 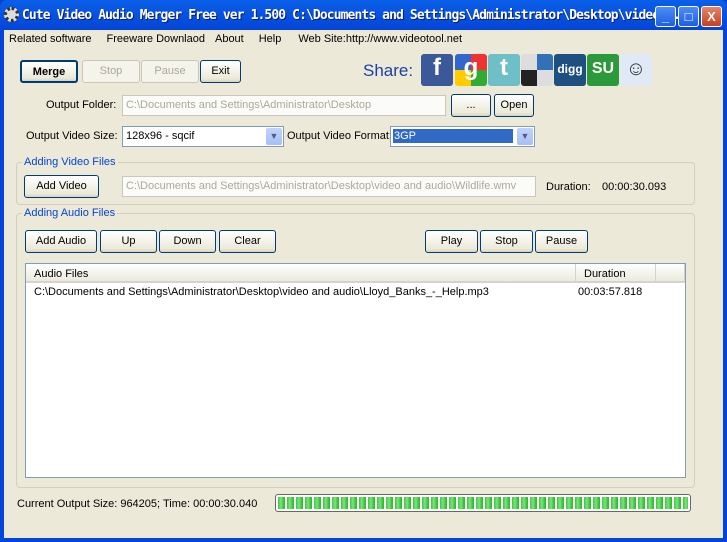 I want to click on output-folder-label: Output Folder:, so click(x=81, y=105).